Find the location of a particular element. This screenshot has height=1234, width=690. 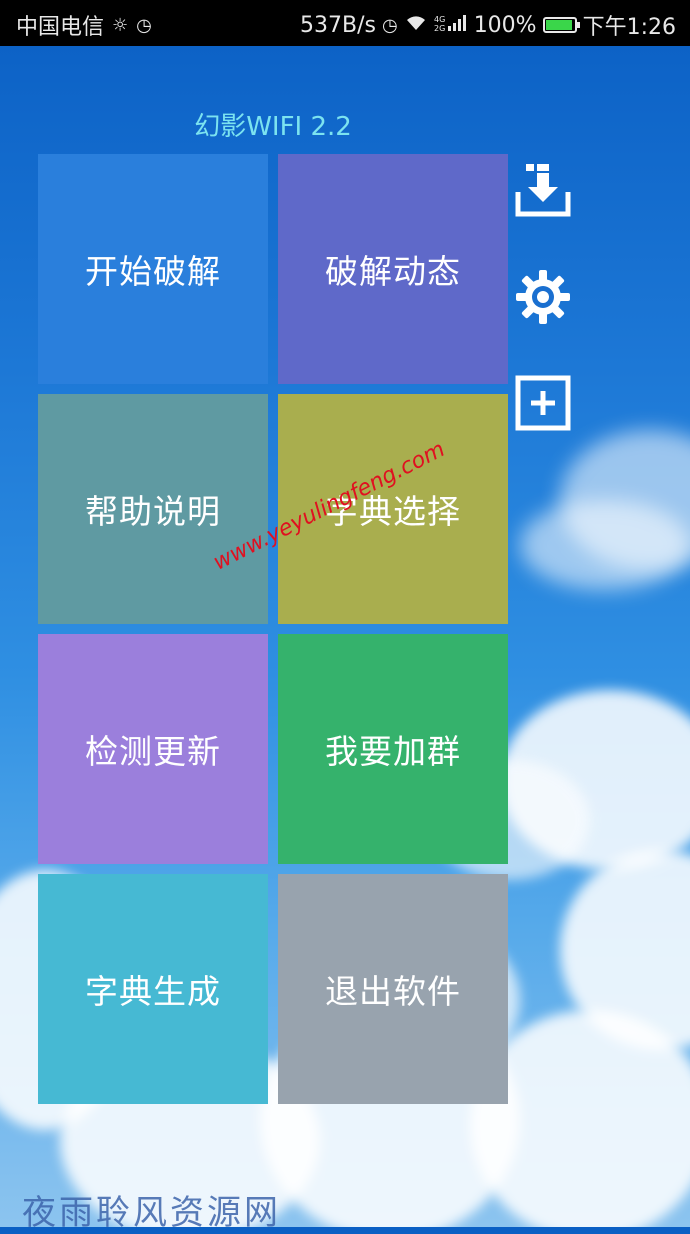

help-button: 帮助说明 is located at coordinates (153, 509).